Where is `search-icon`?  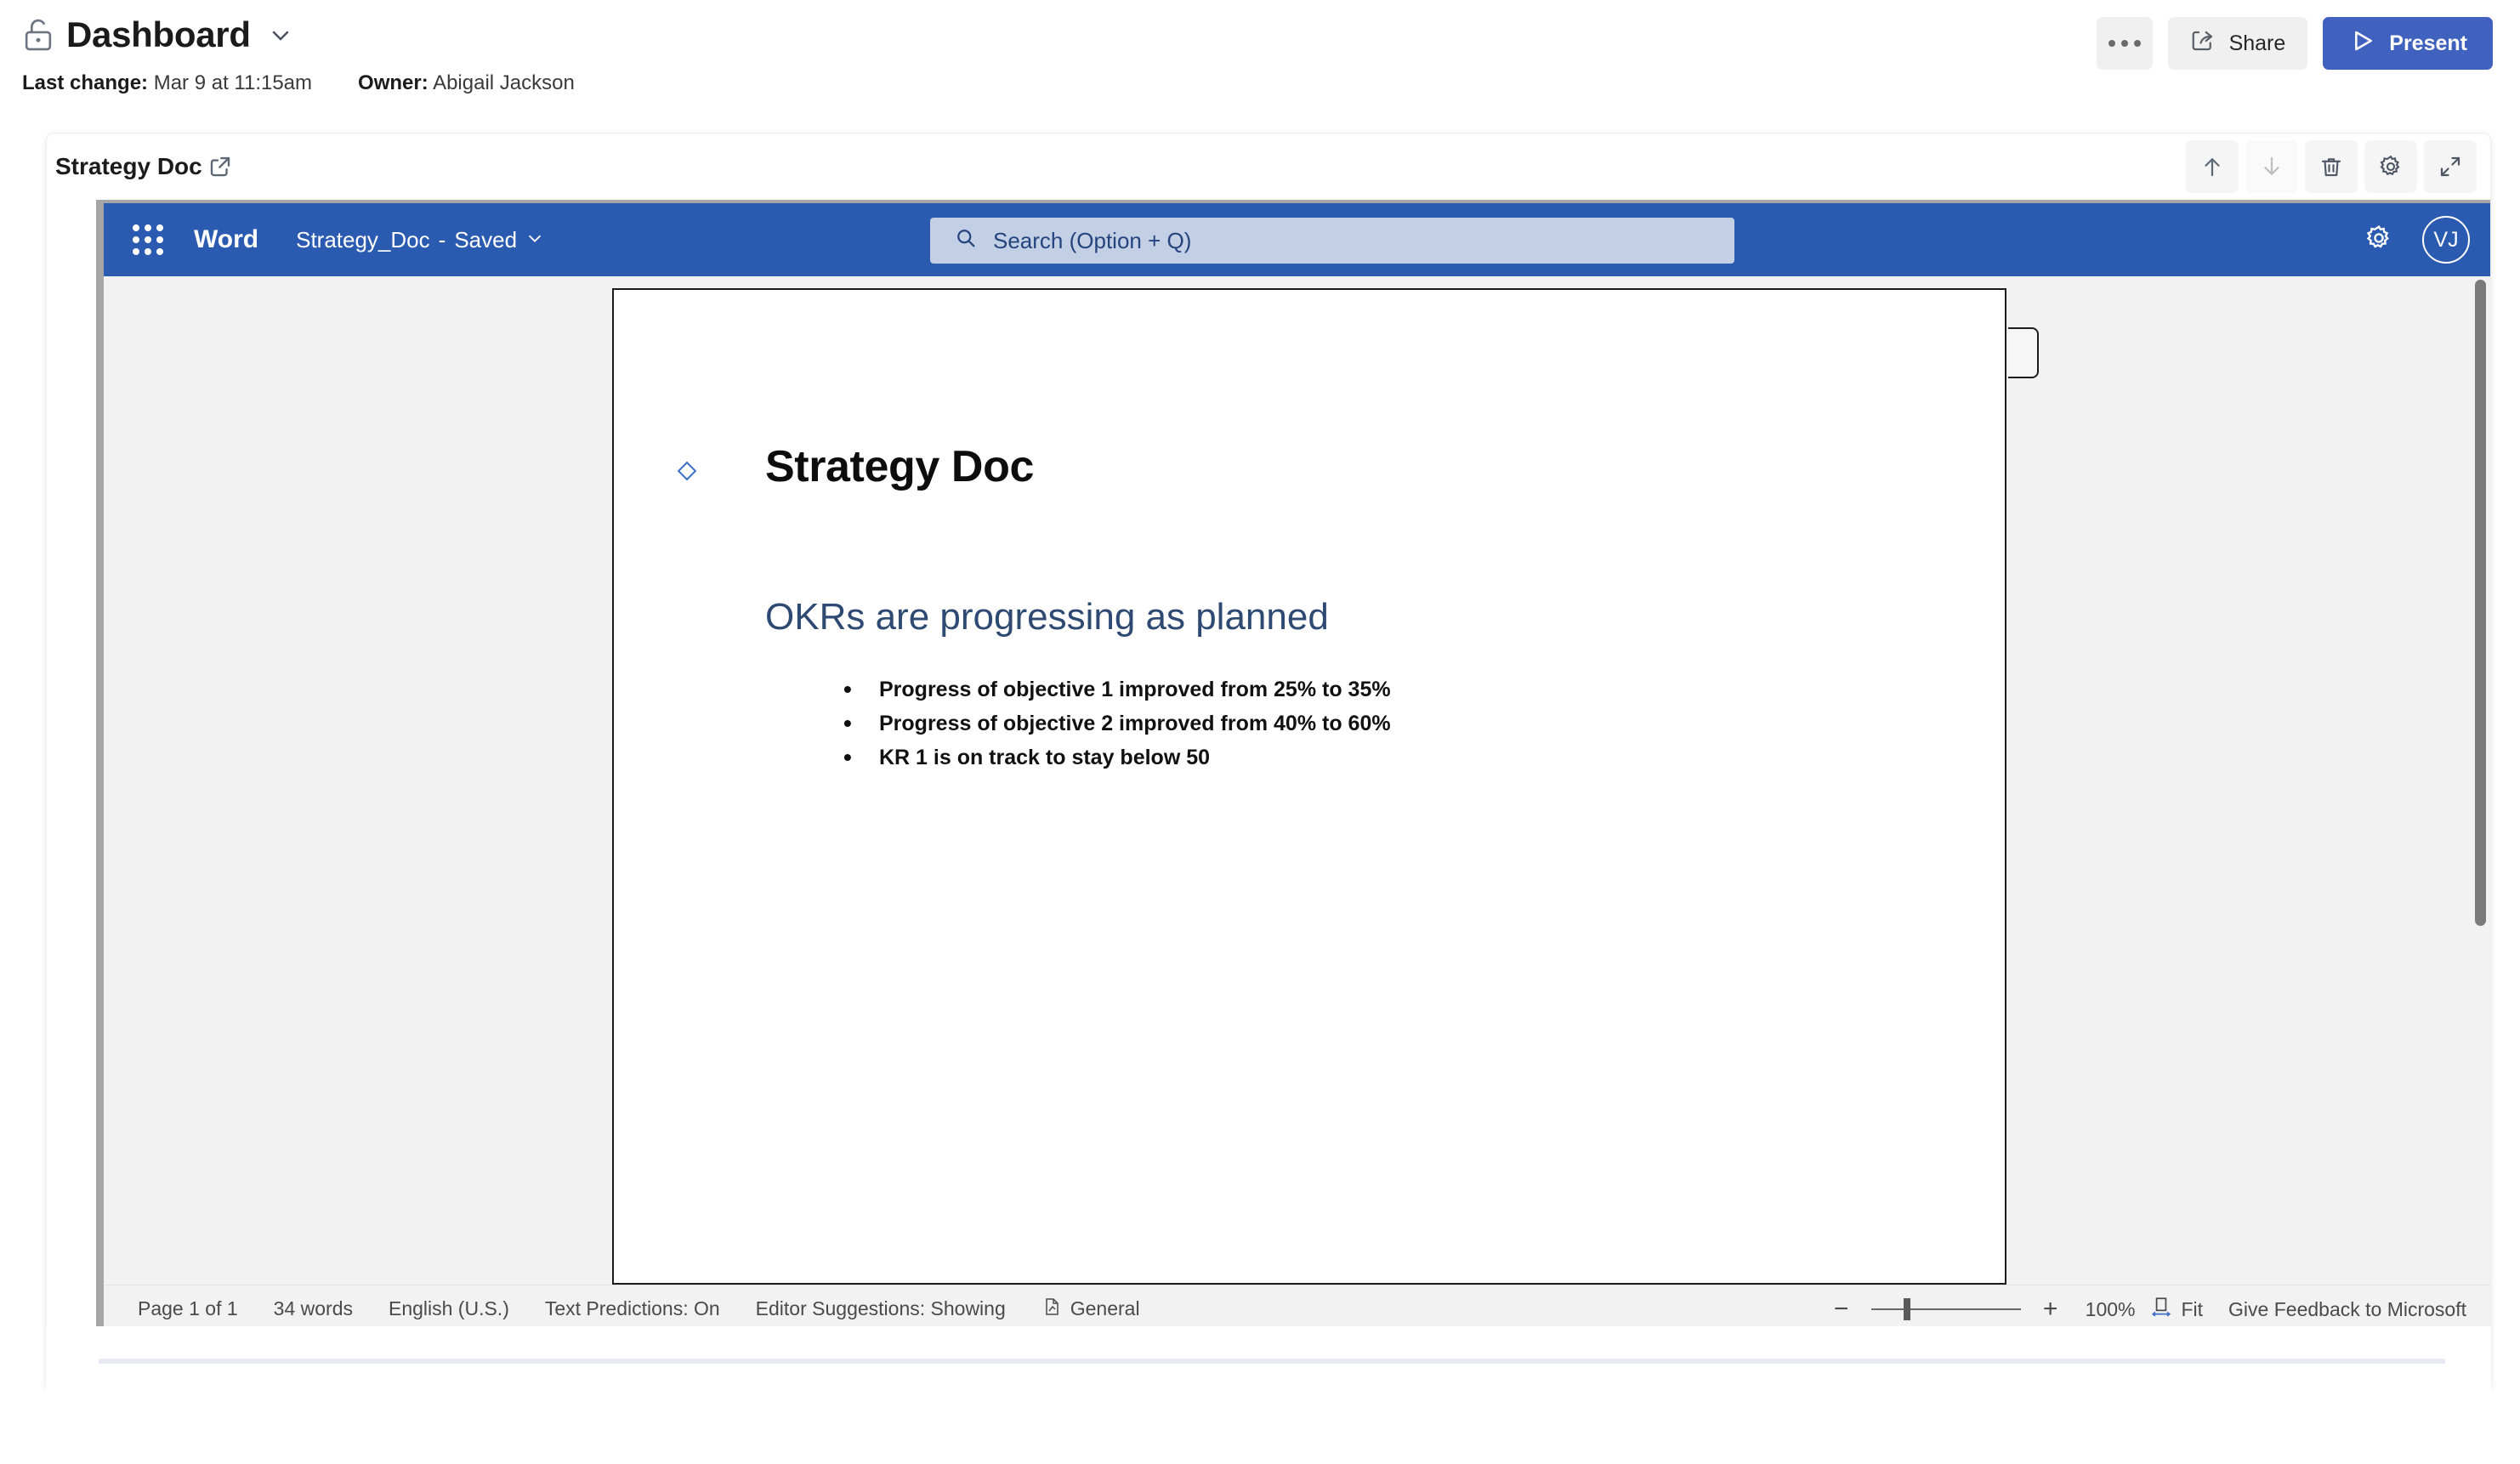
search-icon is located at coordinates (966, 241).